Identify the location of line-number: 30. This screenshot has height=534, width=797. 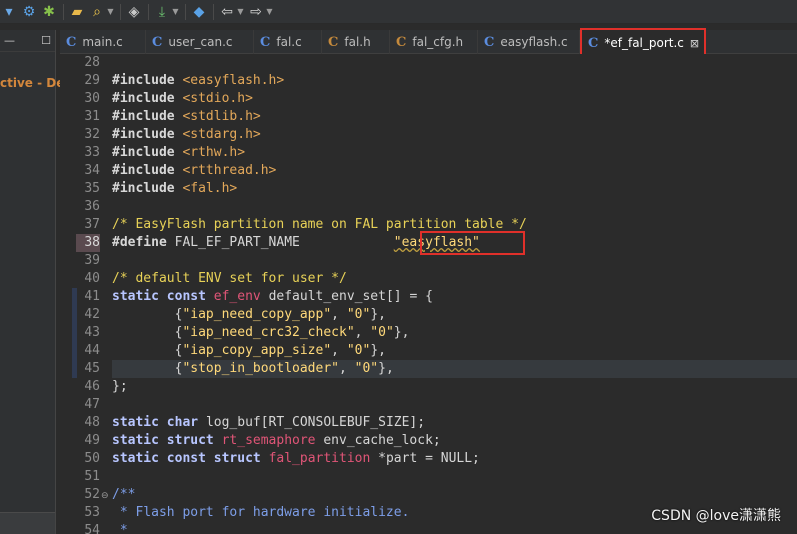
(92, 98).